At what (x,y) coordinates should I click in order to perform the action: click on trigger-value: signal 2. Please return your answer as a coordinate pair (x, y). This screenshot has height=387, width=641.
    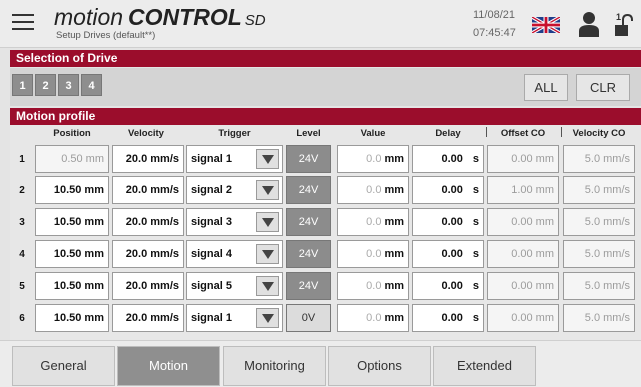
    Looking at the image, I should click on (211, 190).